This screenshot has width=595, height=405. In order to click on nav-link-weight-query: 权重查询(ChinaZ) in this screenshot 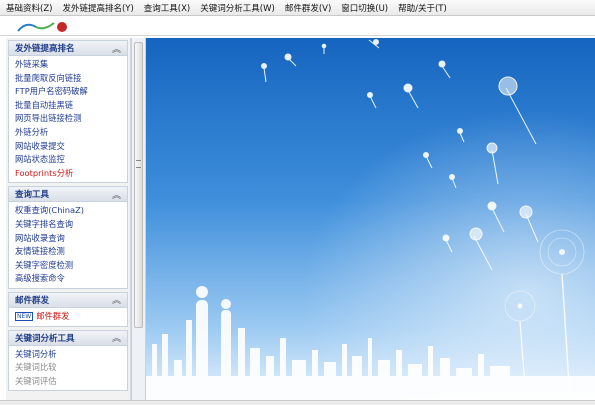, I will do `click(71, 211)`.